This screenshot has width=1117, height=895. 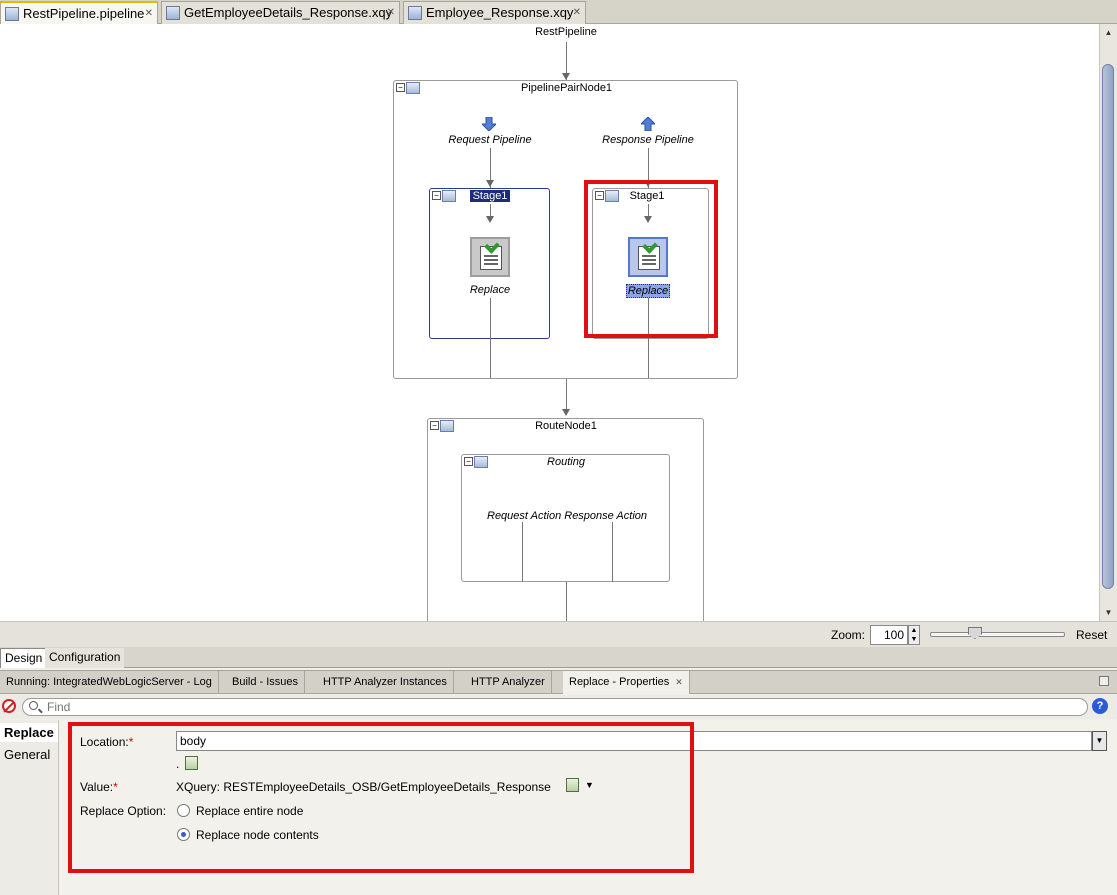 What do you see at coordinates (848, 635) in the screenshot?
I see `zoom-label: Zoom:` at bounding box center [848, 635].